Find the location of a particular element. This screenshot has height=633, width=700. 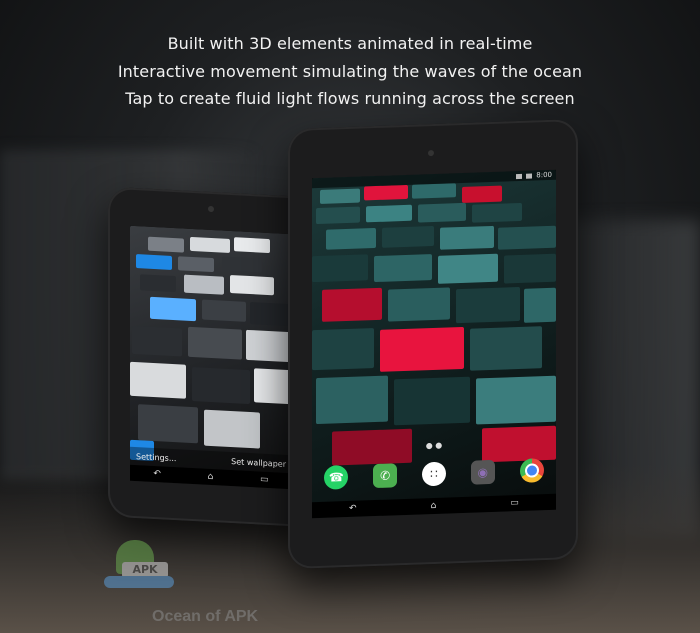

watermark-text: Ocean of APK is located at coordinates (205, 616).